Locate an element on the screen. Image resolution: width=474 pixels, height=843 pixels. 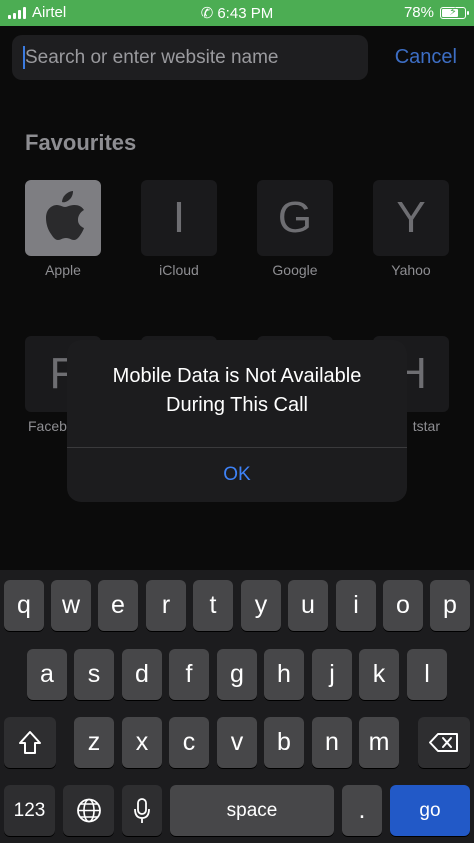
search-row: Search or enter website name Cancel is located at coordinates (237, 57).